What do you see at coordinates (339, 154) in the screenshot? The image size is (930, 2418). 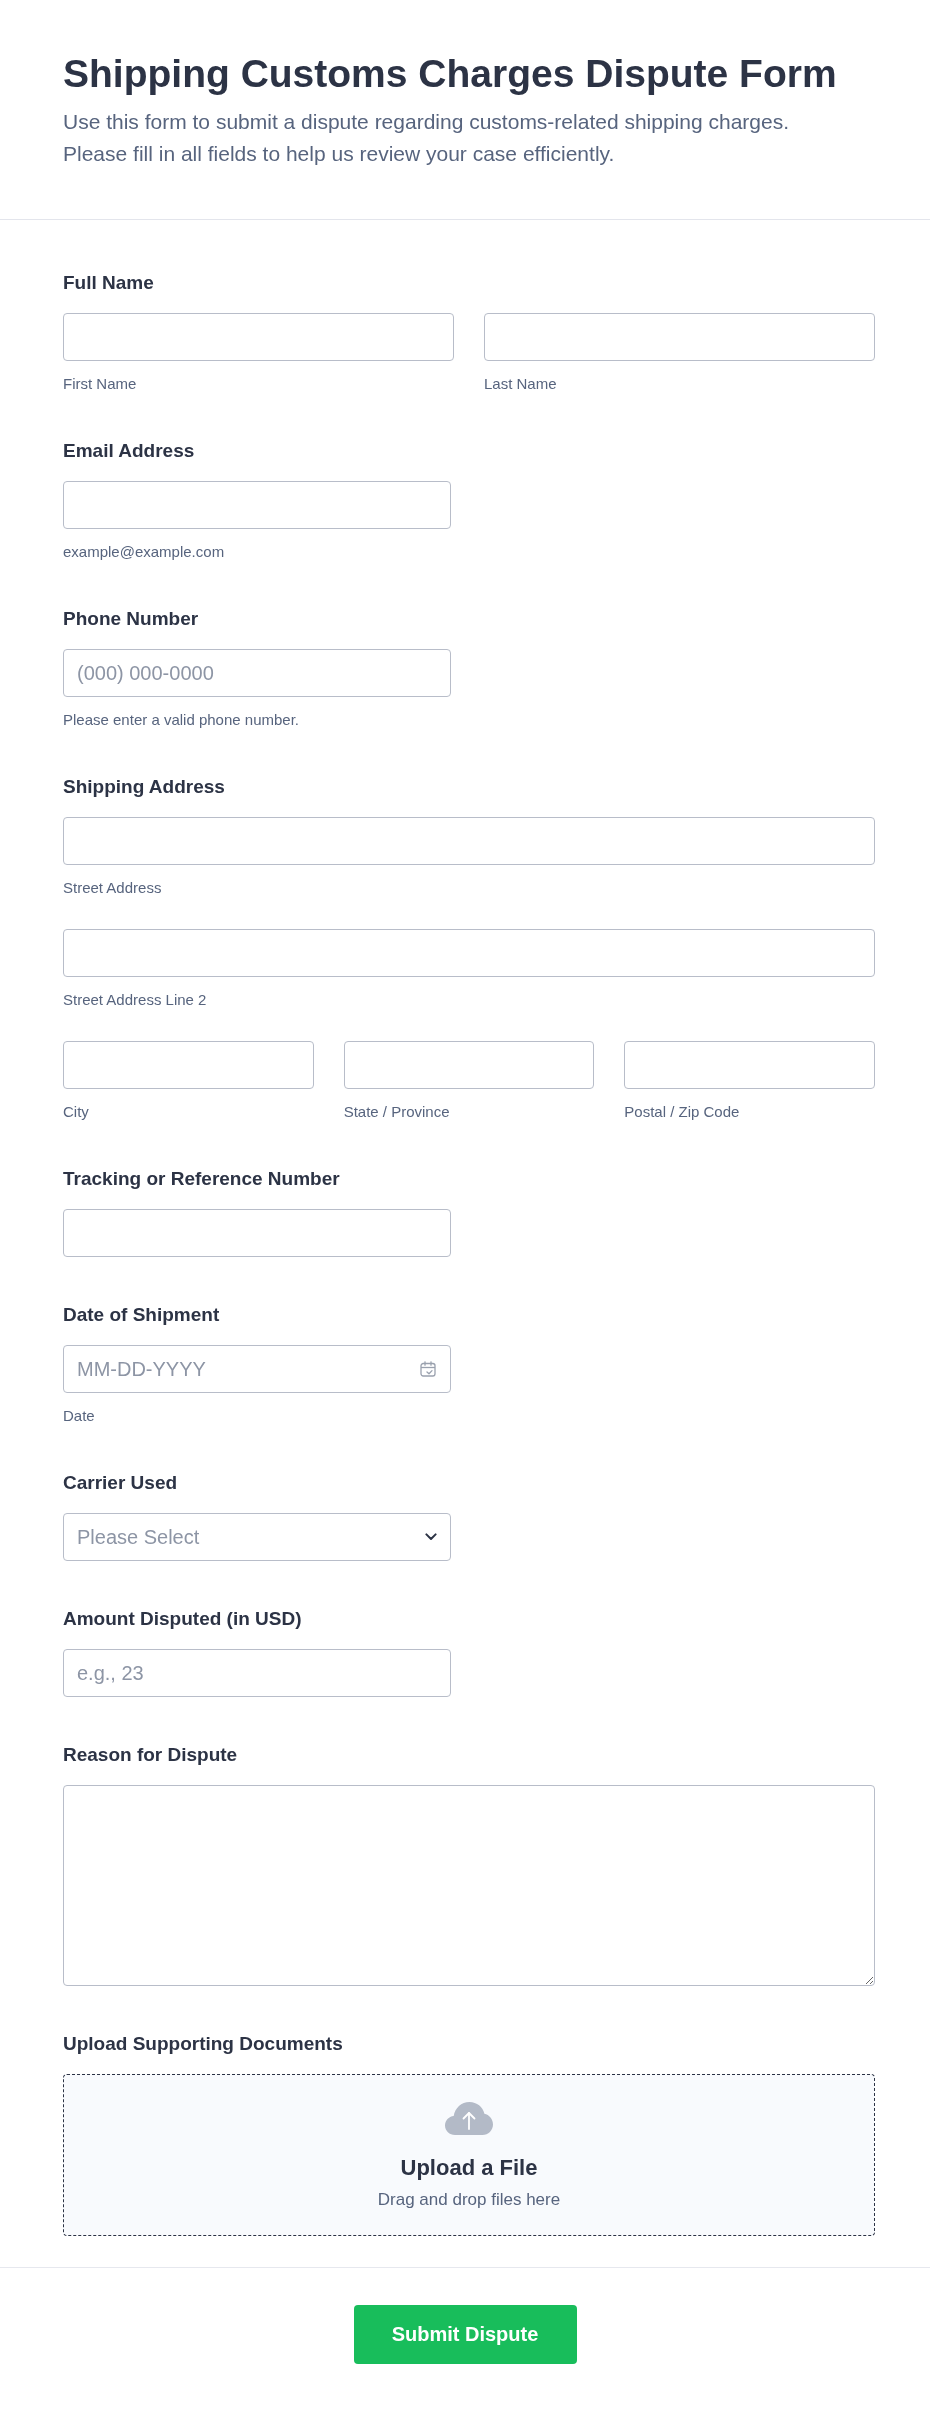 I see `form-description: Please fill in all fields to help us review your case efficiently.` at bounding box center [339, 154].